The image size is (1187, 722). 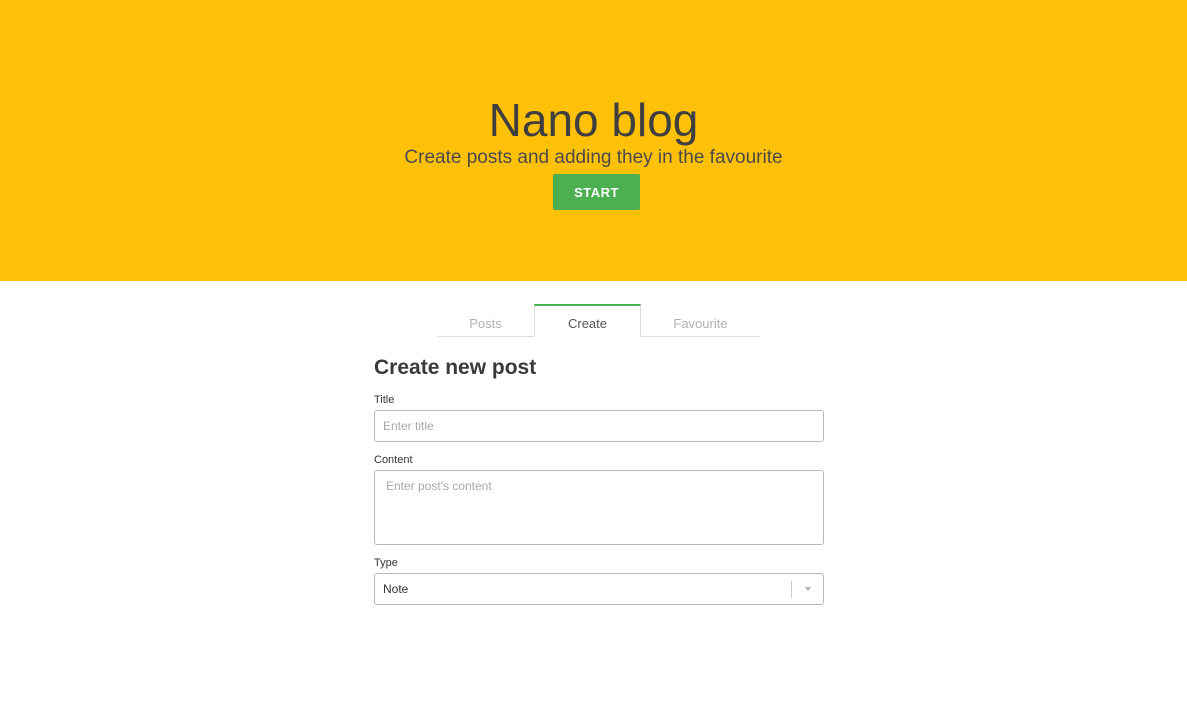 What do you see at coordinates (700, 320) in the screenshot?
I see `tab-favourite: Favourite` at bounding box center [700, 320].